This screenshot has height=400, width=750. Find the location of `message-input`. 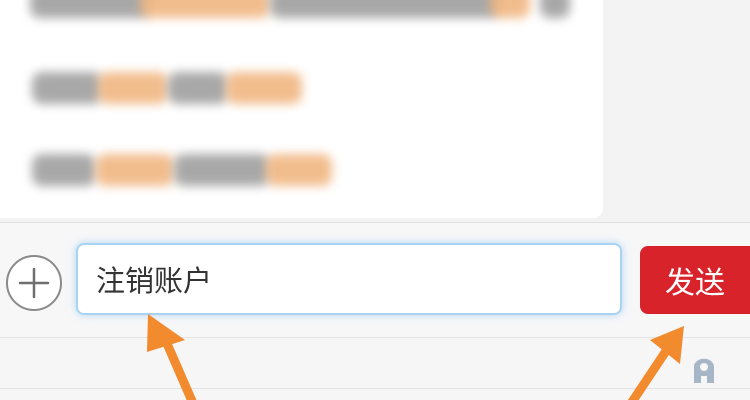

message-input is located at coordinates (349, 279).